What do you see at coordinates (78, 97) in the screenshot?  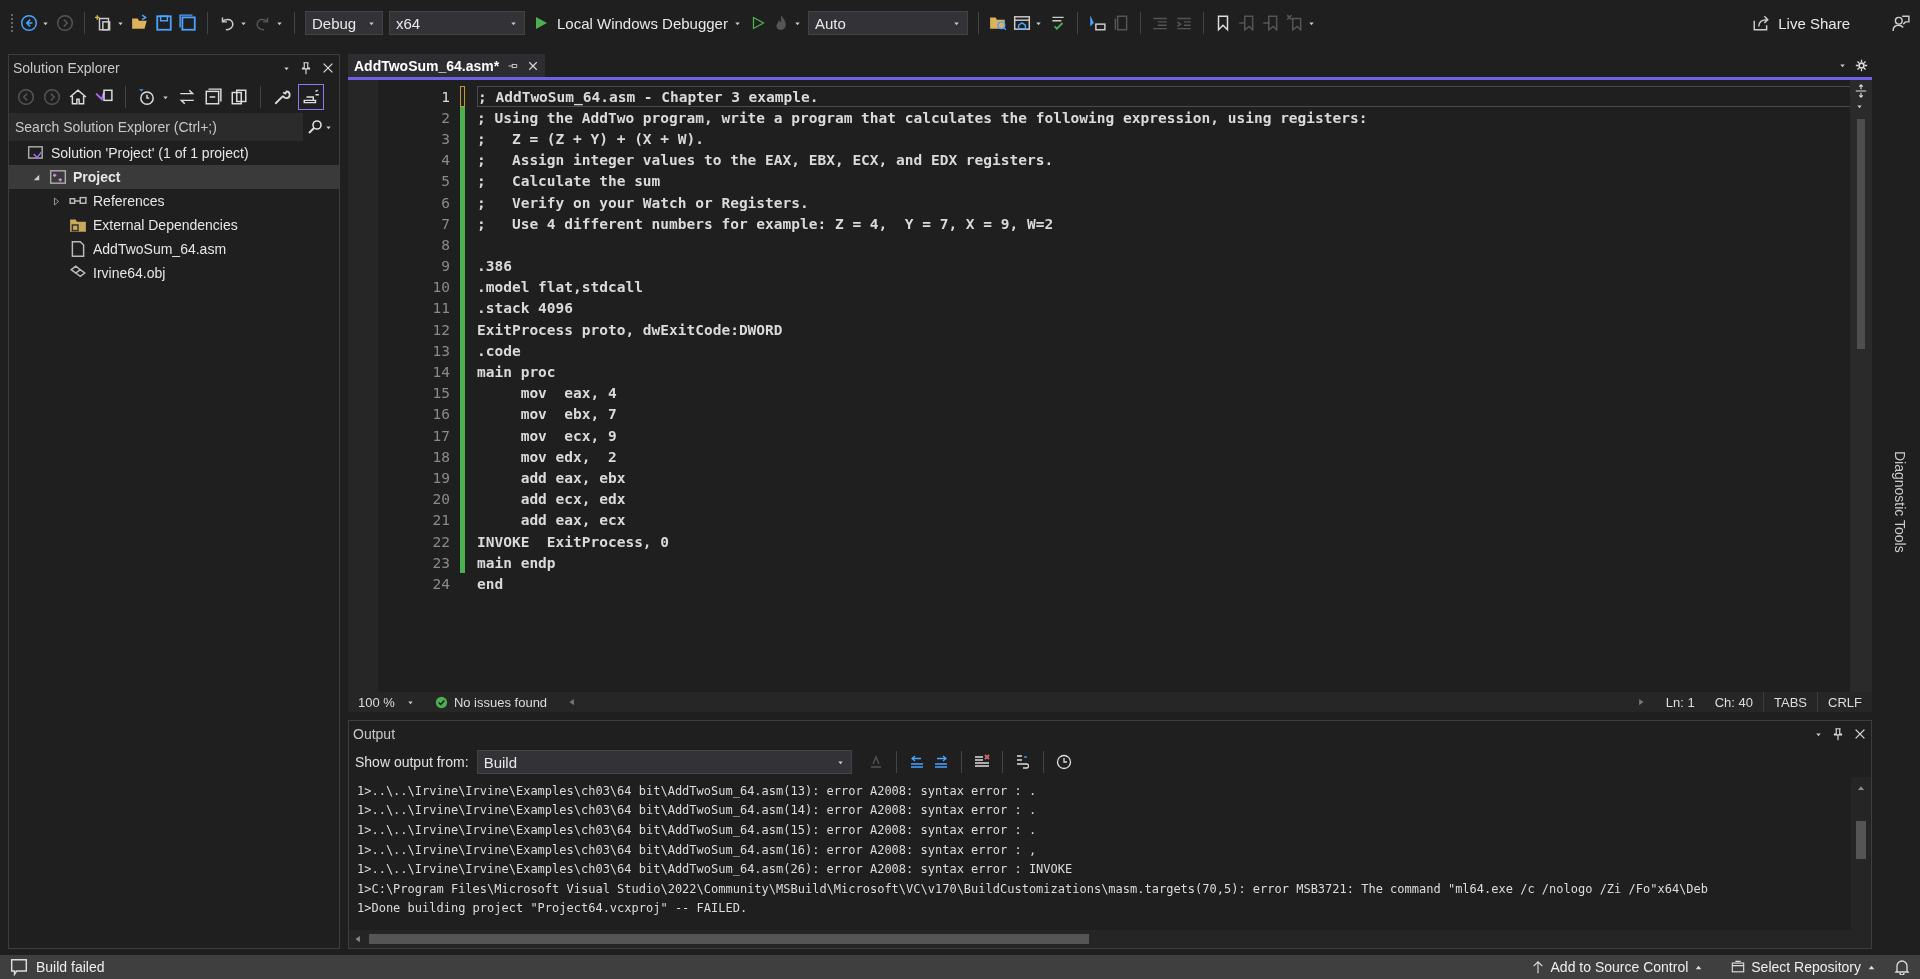 I see `home-icon` at bounding box center [78, 97].